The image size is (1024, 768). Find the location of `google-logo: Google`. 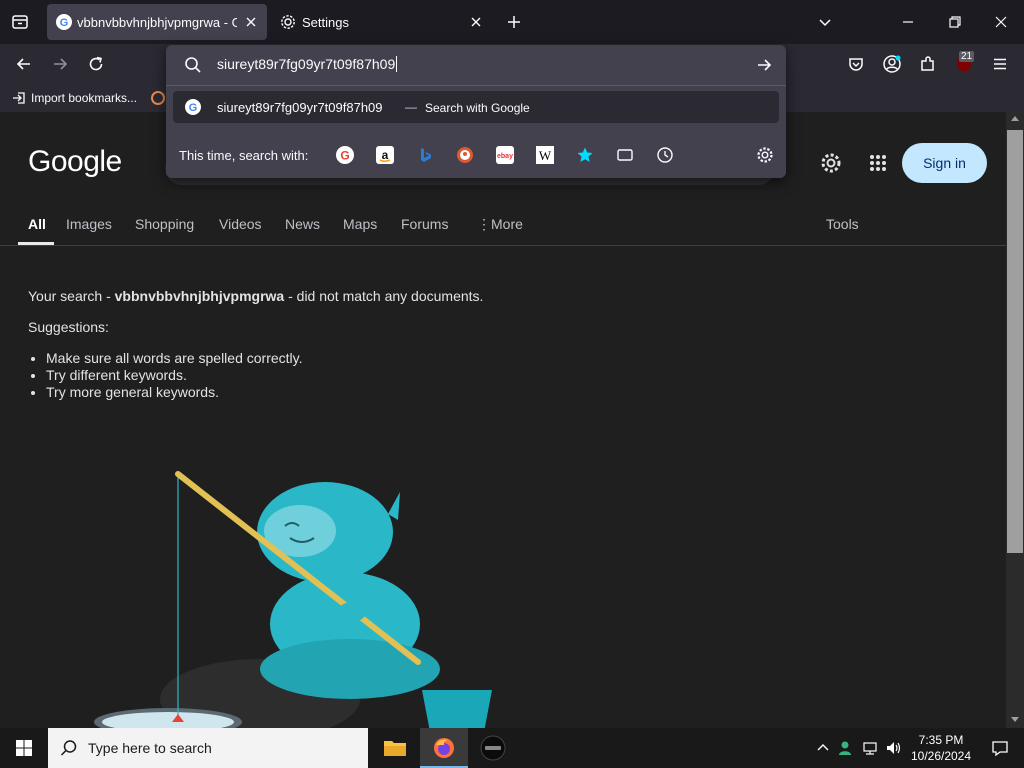

google-logo: Google is located at coordinates (75, 162).